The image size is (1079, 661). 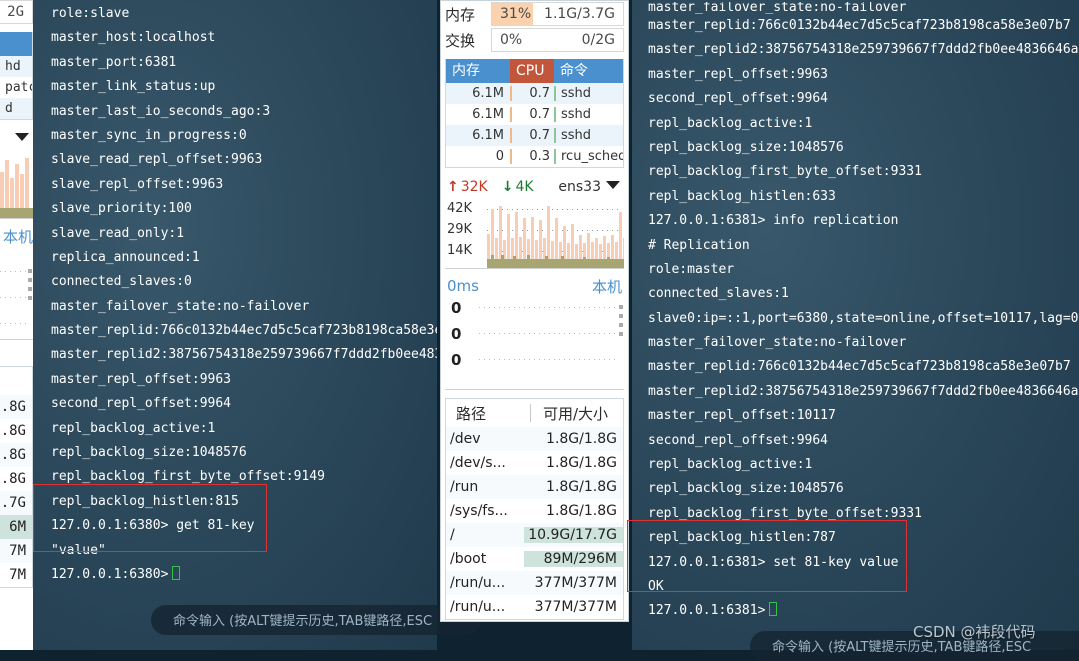 What do you see at coordinates (577, 413) in the screenshot?
I see `col-header-usage: 可用/大小` at bounding box center [577, 413].